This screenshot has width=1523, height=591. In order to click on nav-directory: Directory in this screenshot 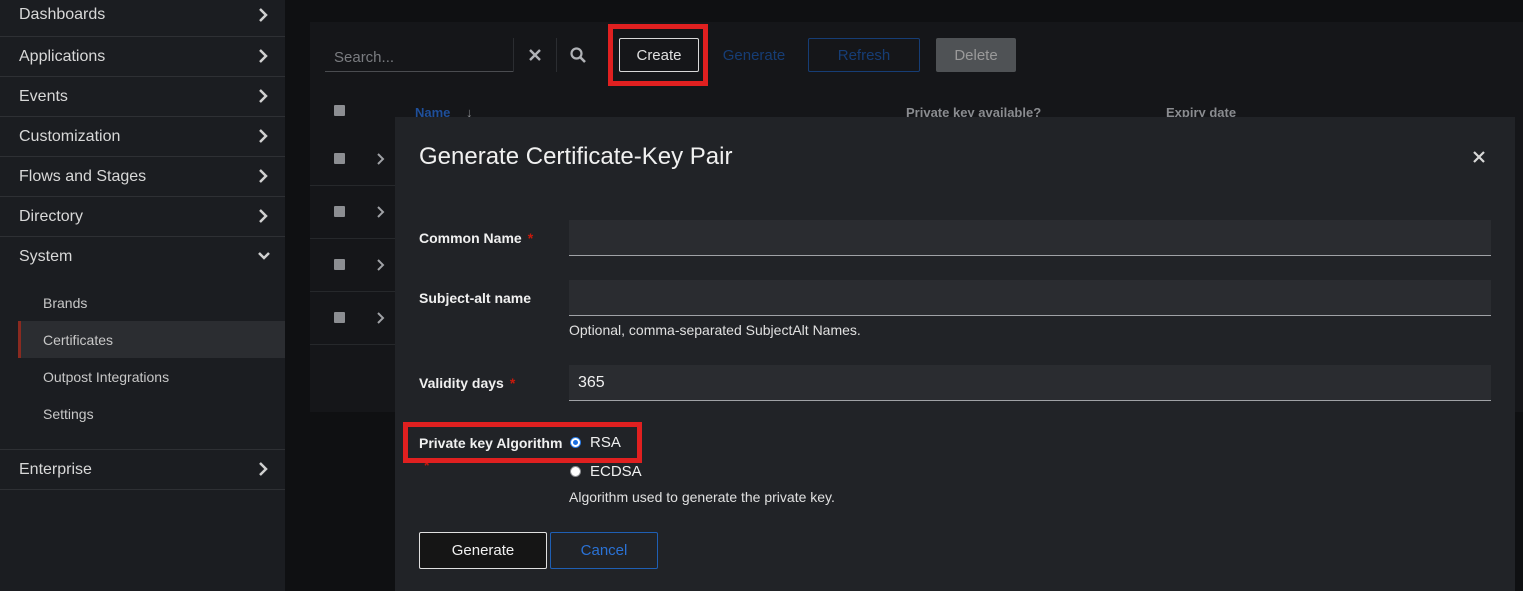, I will do `click(142, 217)`.